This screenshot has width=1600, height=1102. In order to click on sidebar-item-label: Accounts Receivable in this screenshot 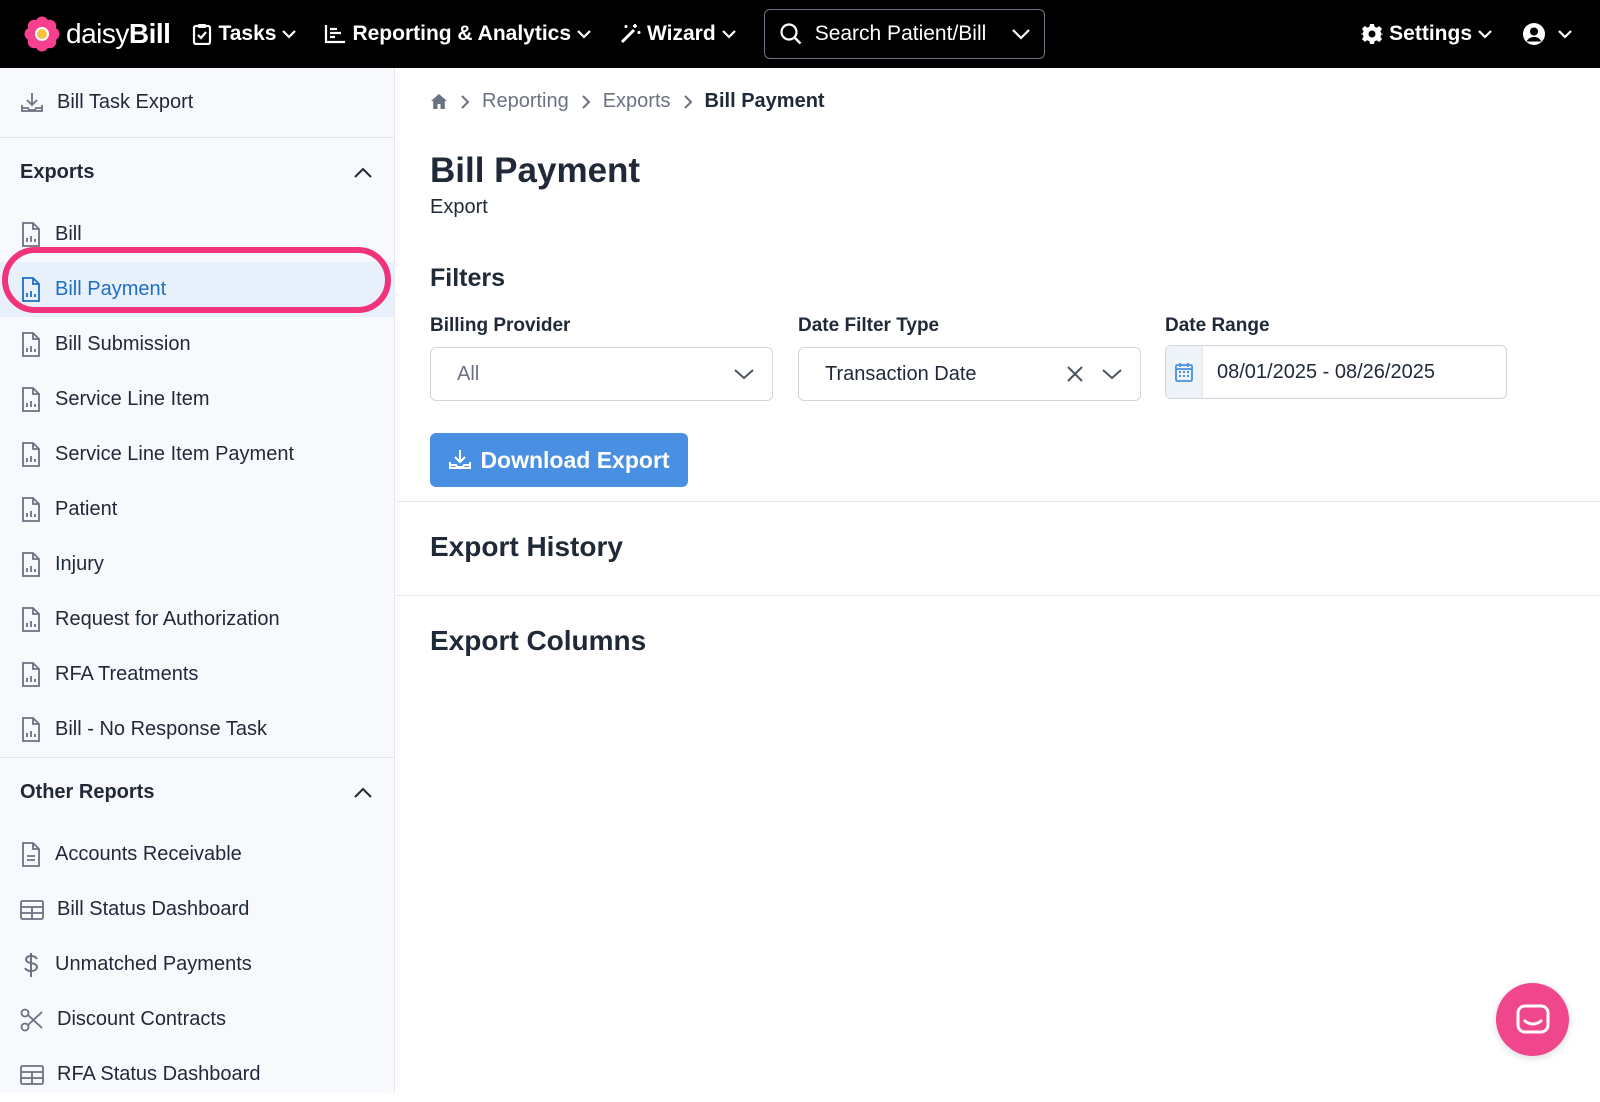, I will do `click(148, 854)`.